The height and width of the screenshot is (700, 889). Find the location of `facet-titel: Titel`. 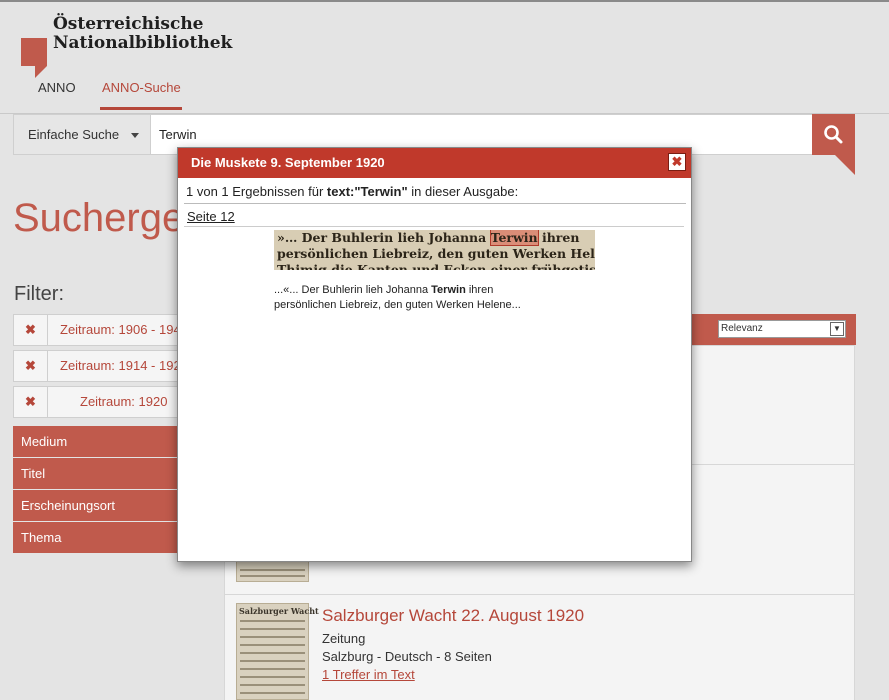

facet-titel: Titel is located at coordinates (103, 473).